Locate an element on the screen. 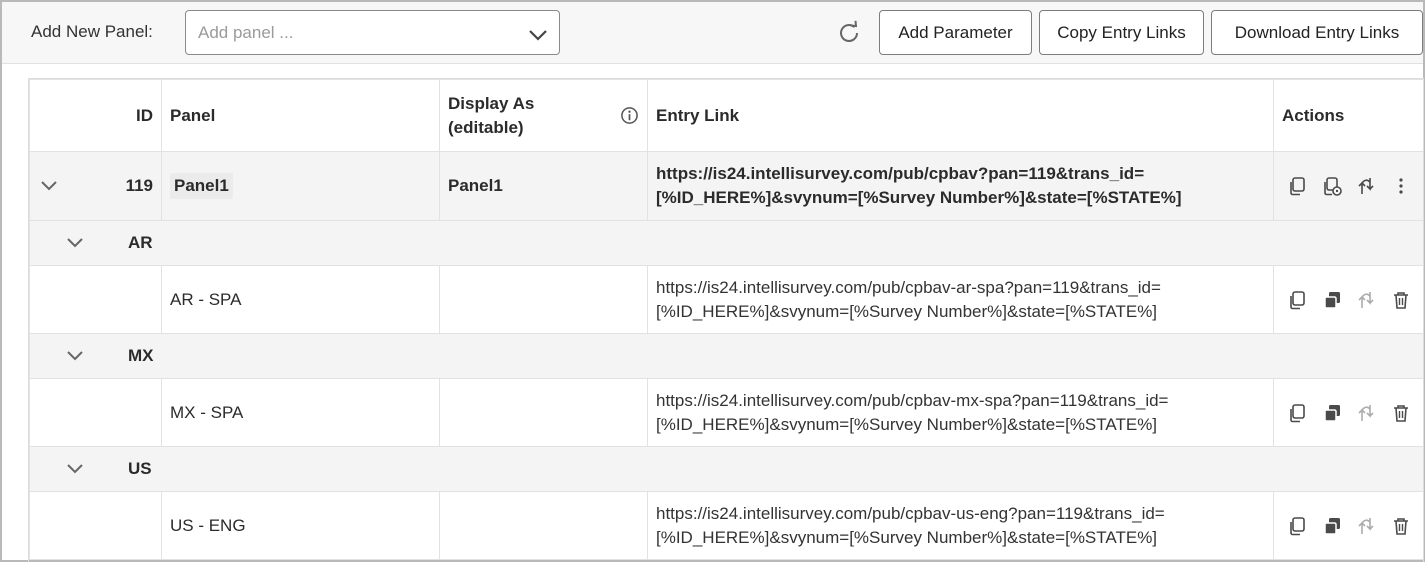  child-panel-name: MX - SPA is located at coordinates (300, 412).